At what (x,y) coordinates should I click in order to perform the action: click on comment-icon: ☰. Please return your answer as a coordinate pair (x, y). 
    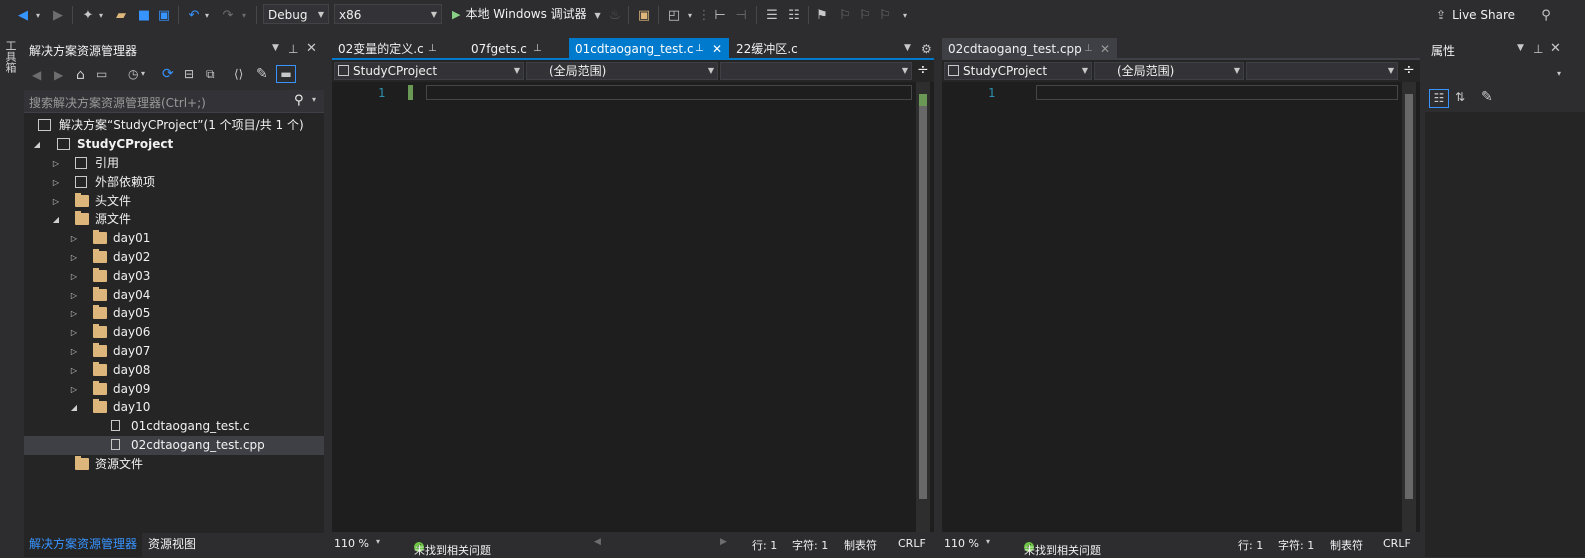
    Looking at the image, I should click on (772, 15).